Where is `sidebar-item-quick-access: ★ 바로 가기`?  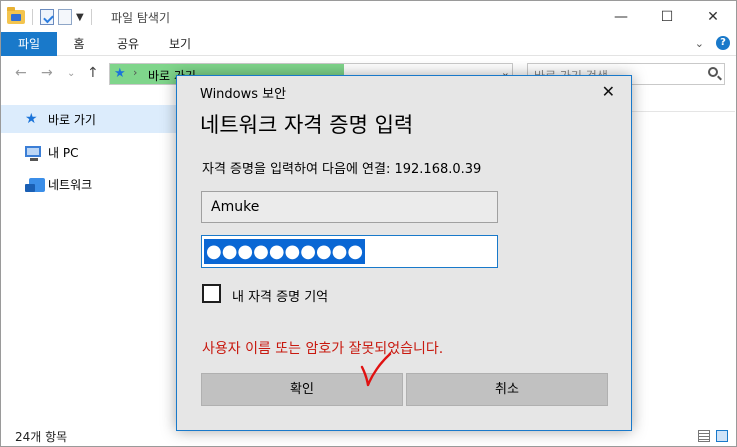 sidebar-item-quick-access: ★ 바로 가기 is located at coordinates (91, 119).